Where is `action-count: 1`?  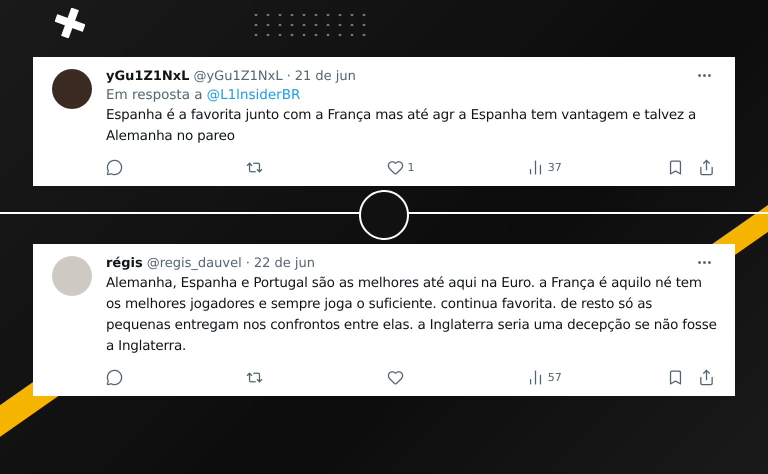 action-count: 1 is located at coordinates (411, 167).